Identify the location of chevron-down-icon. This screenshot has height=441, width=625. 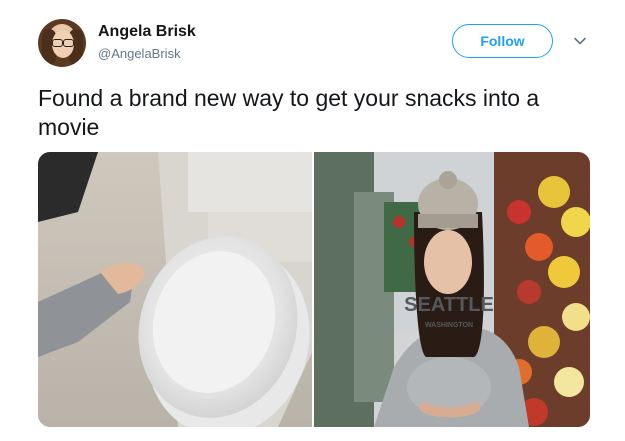
(580, 41).